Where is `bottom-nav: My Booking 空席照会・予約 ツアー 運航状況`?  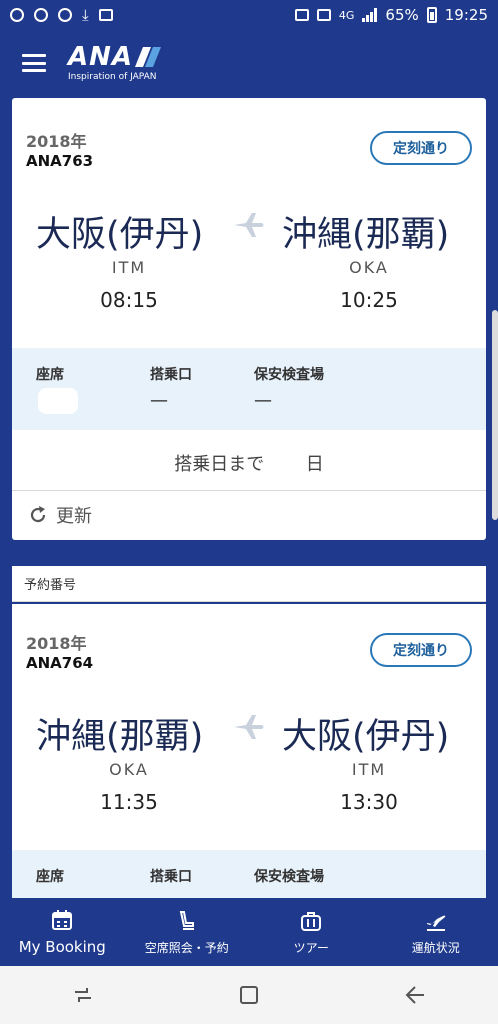 bottom-nav: My Booking 空席照会・予約 ツアー 運航状況 is located at coordinates (249, 932).